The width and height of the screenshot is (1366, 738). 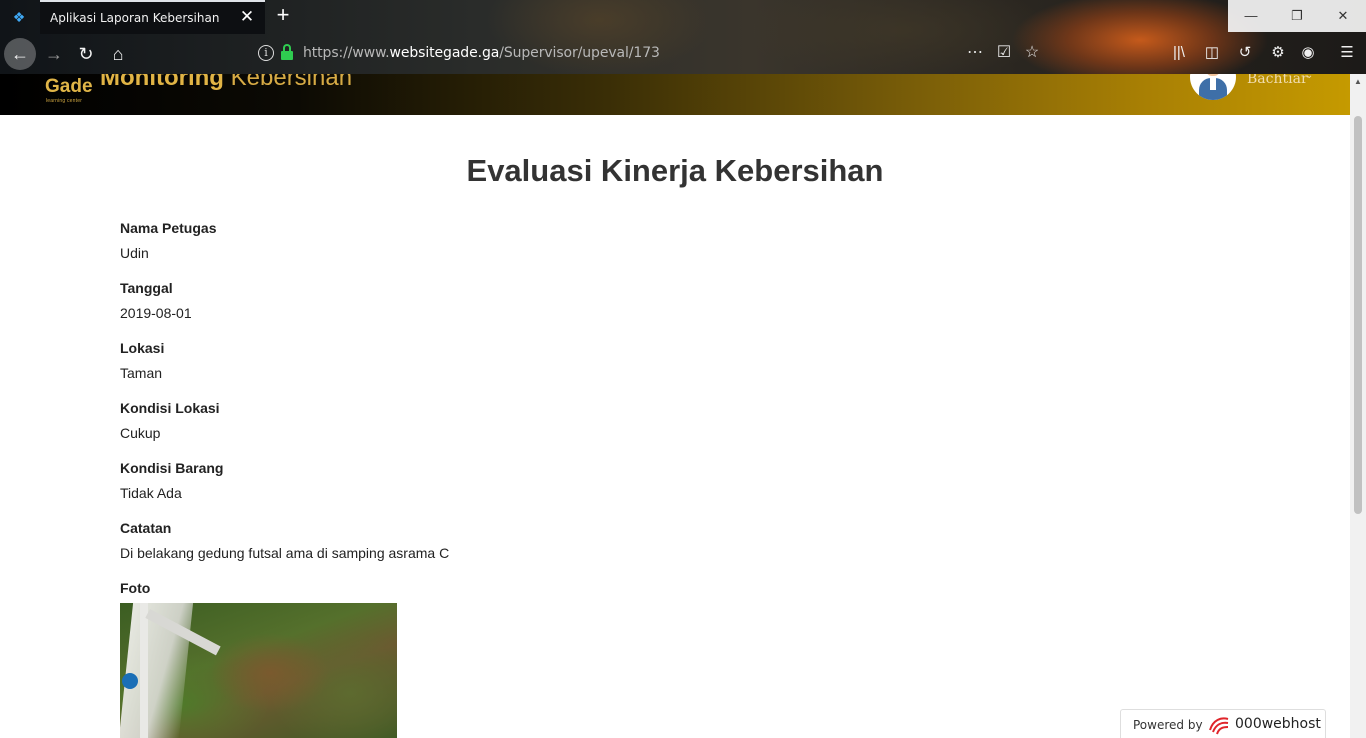 I want to click on logo-subtitle: learning center, so click(x=64, y=101).